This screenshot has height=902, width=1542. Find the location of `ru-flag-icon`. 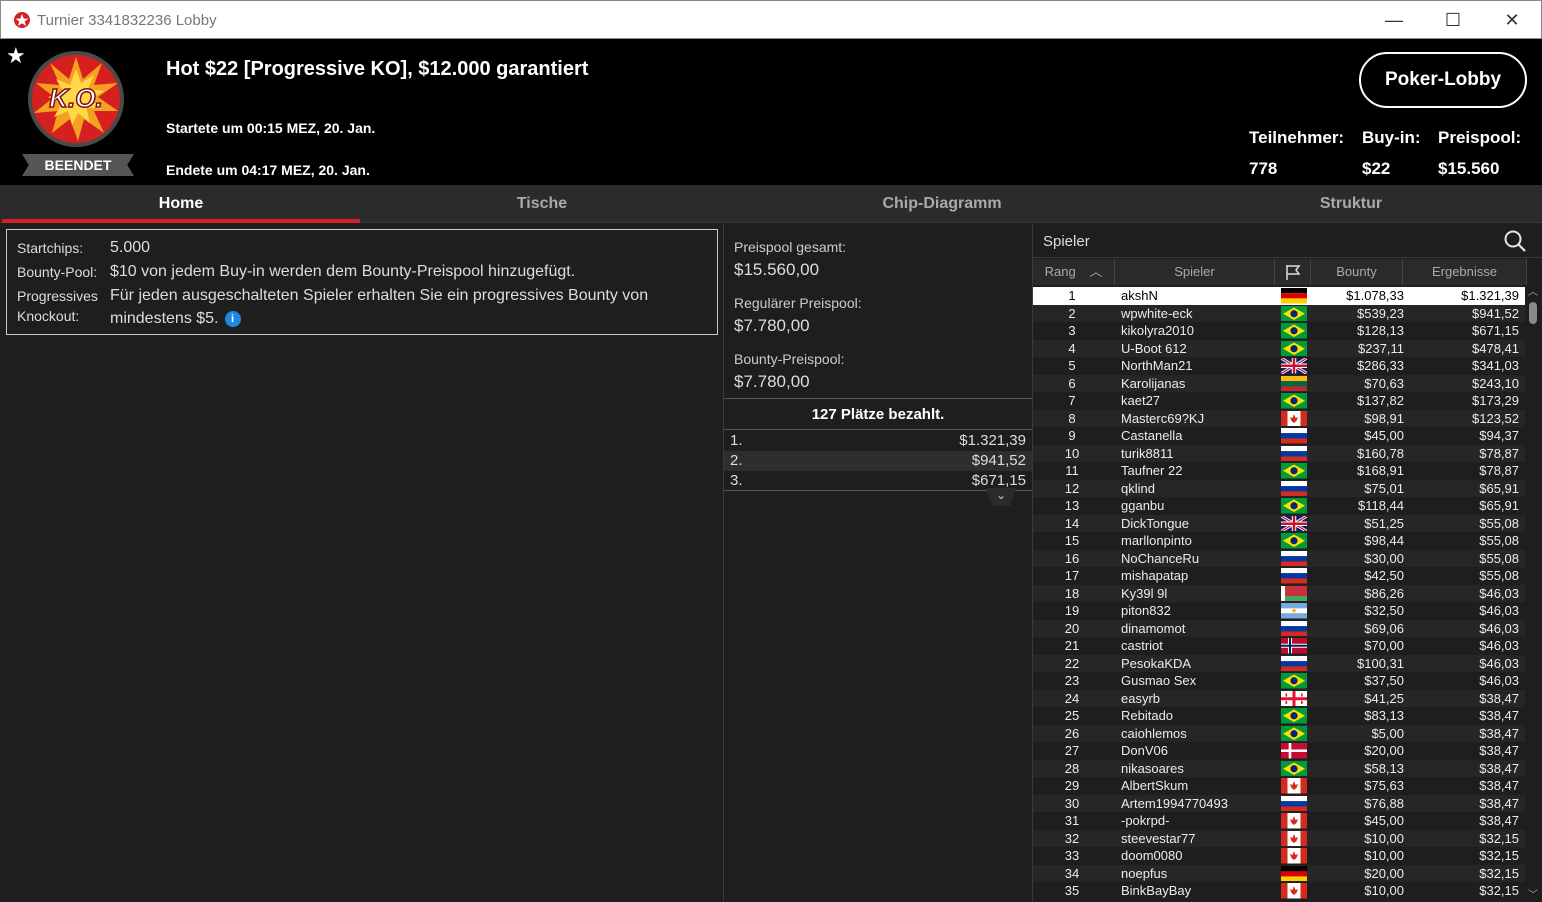

ru-flag-icon is located at coordinates (1294, 576).